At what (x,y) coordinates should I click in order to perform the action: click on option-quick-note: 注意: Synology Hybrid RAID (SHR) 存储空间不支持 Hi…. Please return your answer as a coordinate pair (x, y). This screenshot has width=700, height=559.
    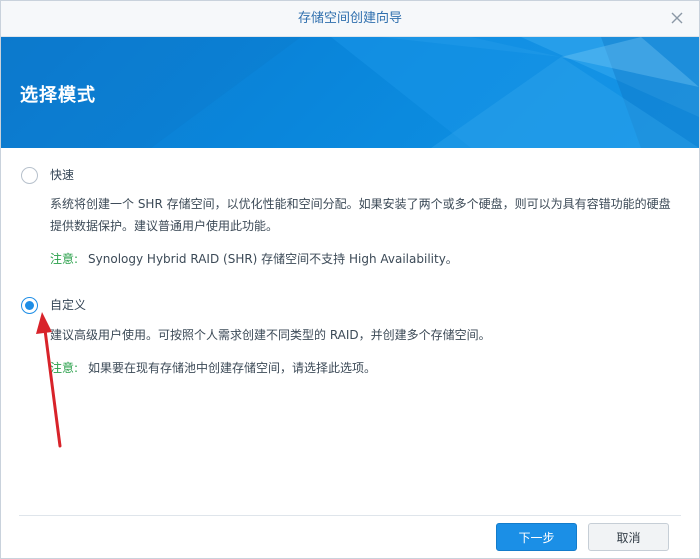
    Looking at the image, I should click on (365, 259).